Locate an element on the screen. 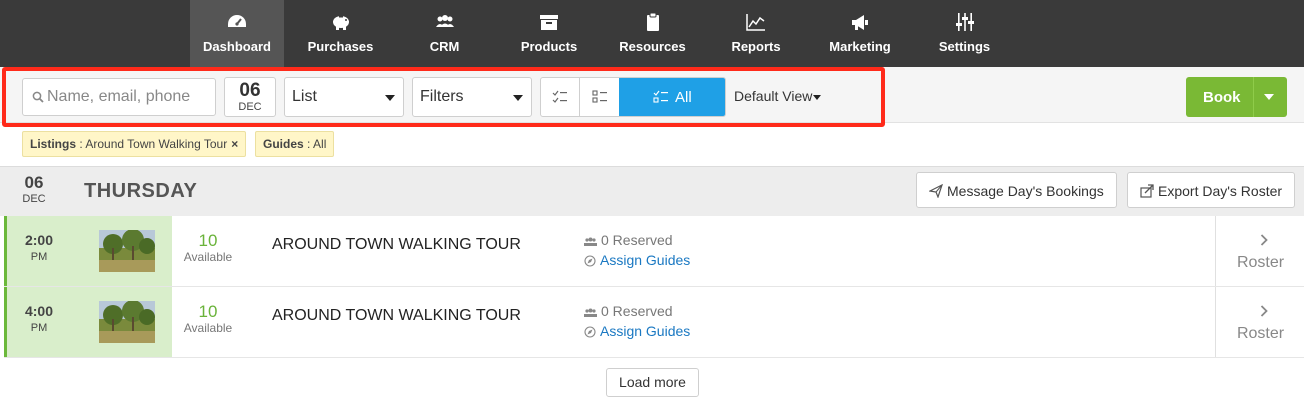 This screenshot has height=406, width=1304. message-day-bookings-label: Message Day's Bookings is located at coordinates (1025, 191).